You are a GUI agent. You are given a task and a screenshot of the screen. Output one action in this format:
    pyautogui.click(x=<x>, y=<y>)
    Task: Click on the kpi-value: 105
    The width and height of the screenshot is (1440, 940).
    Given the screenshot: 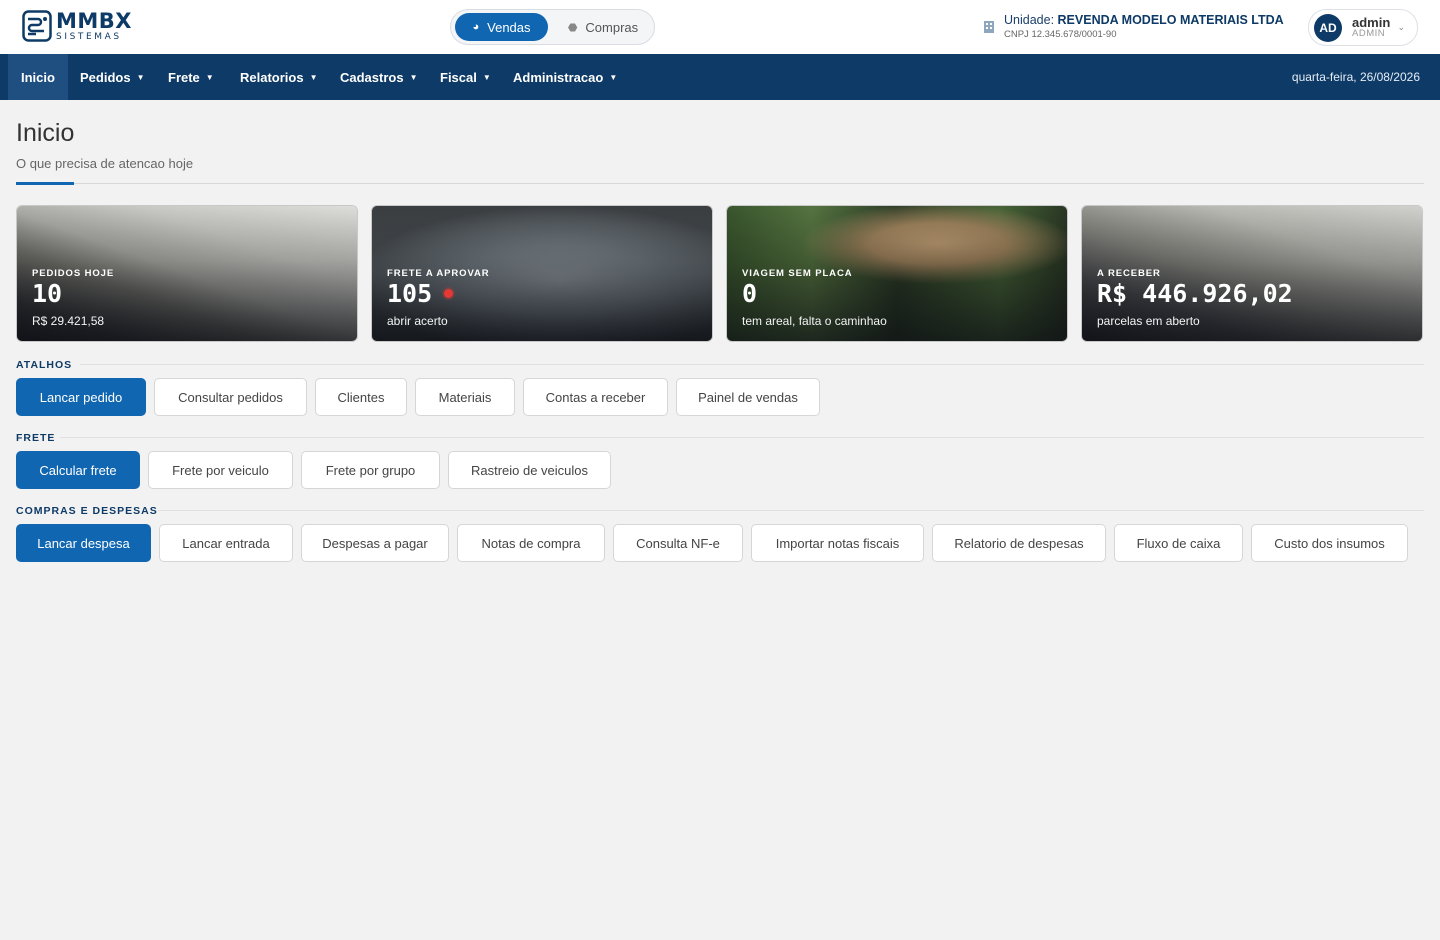 What is the action you would take?
    pyautogui.click(x=420, y=293)
    